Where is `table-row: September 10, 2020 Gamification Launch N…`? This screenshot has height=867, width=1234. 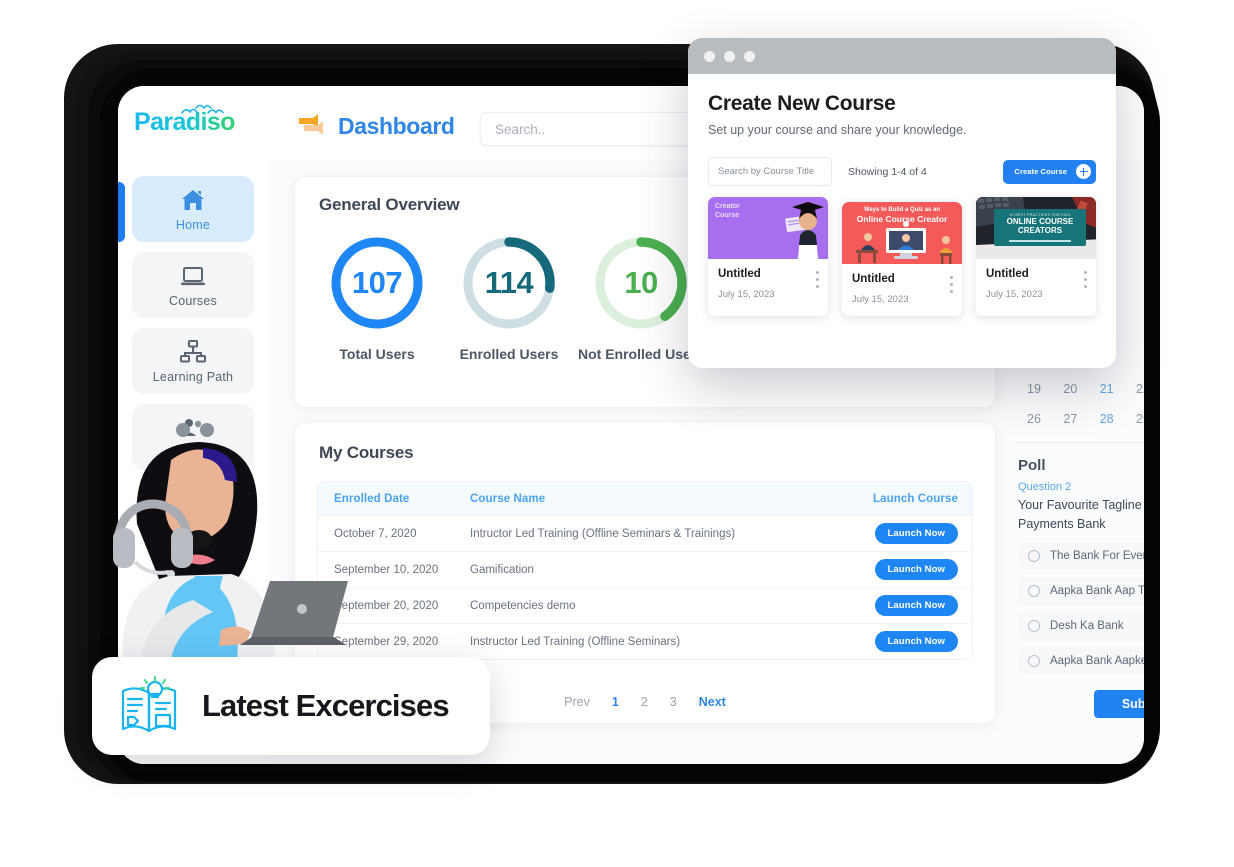 table-row: September 10, 2020 Gamification Launch N… is located at coordinates (645, 570).